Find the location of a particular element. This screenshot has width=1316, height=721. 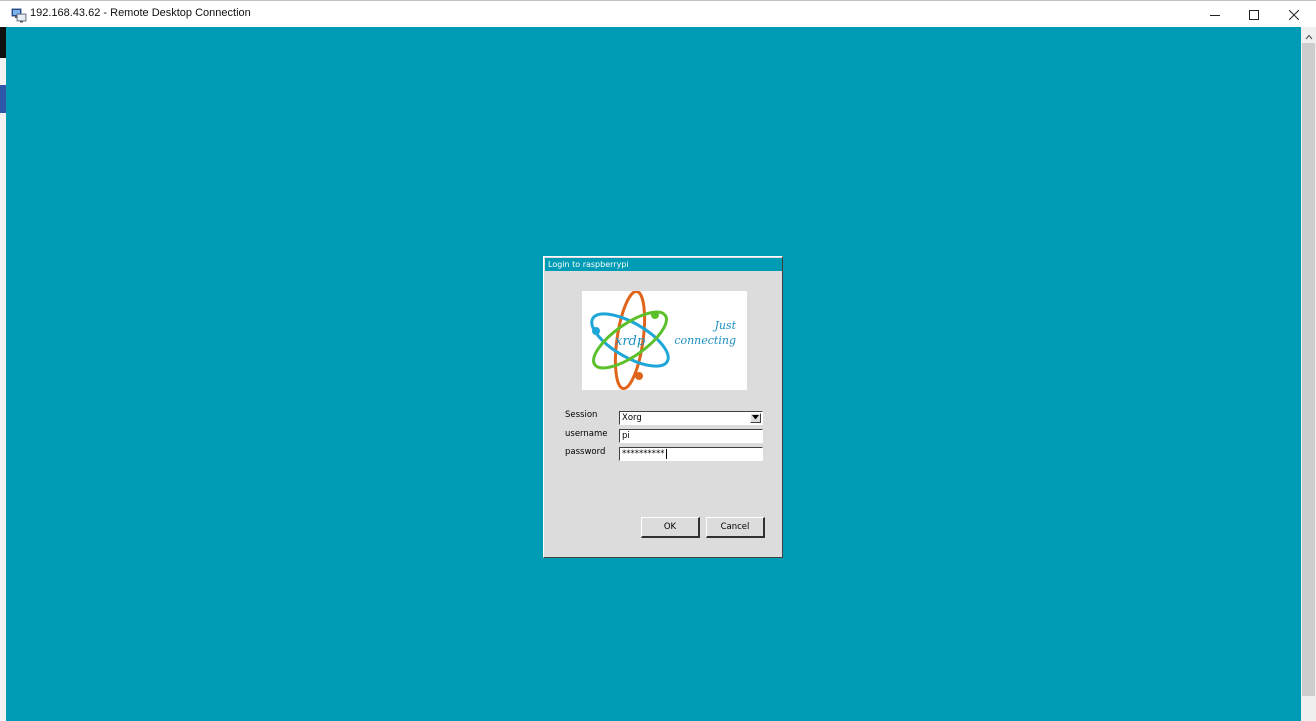

password-value: ********** is located at coordinates (643, 454).